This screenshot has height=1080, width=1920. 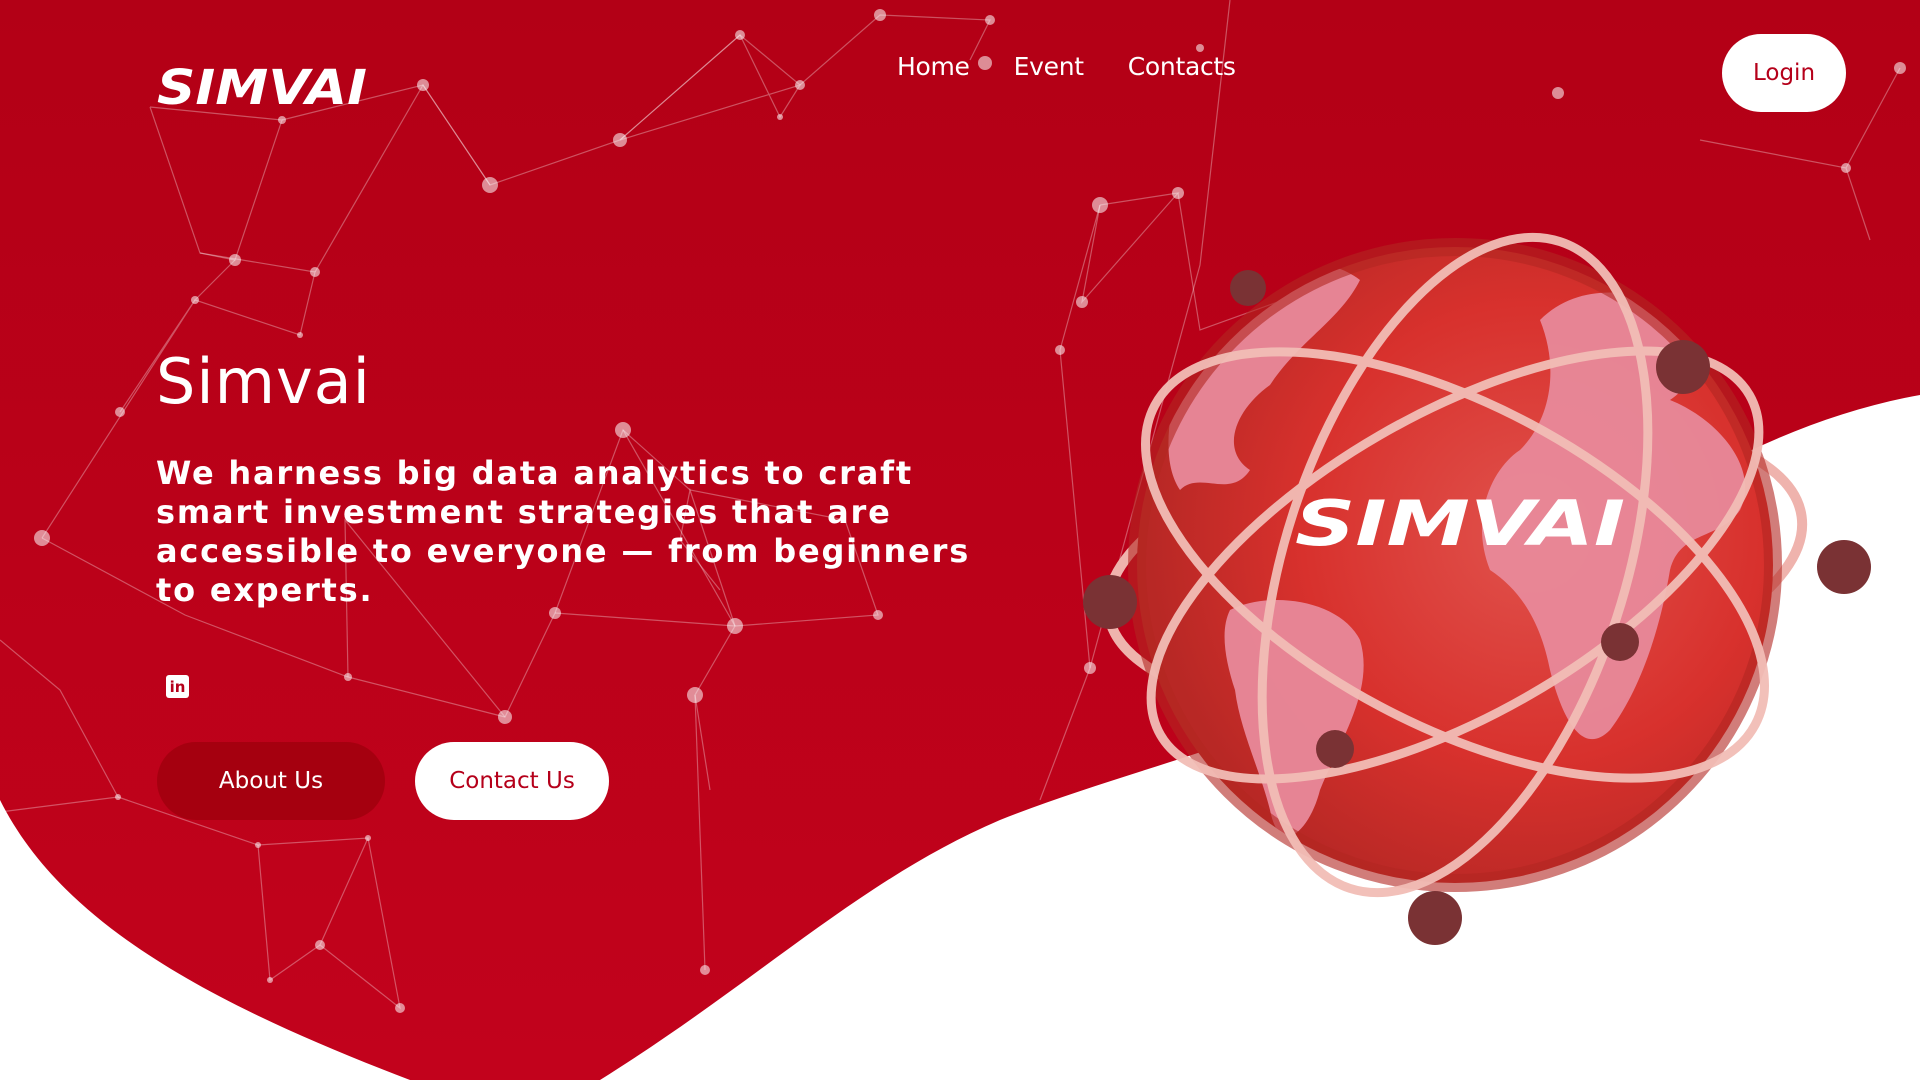 What do you see at coordinates (933, 66) in the screenshot?
I see `nav-home: Home` at bounding box center [933, 66].